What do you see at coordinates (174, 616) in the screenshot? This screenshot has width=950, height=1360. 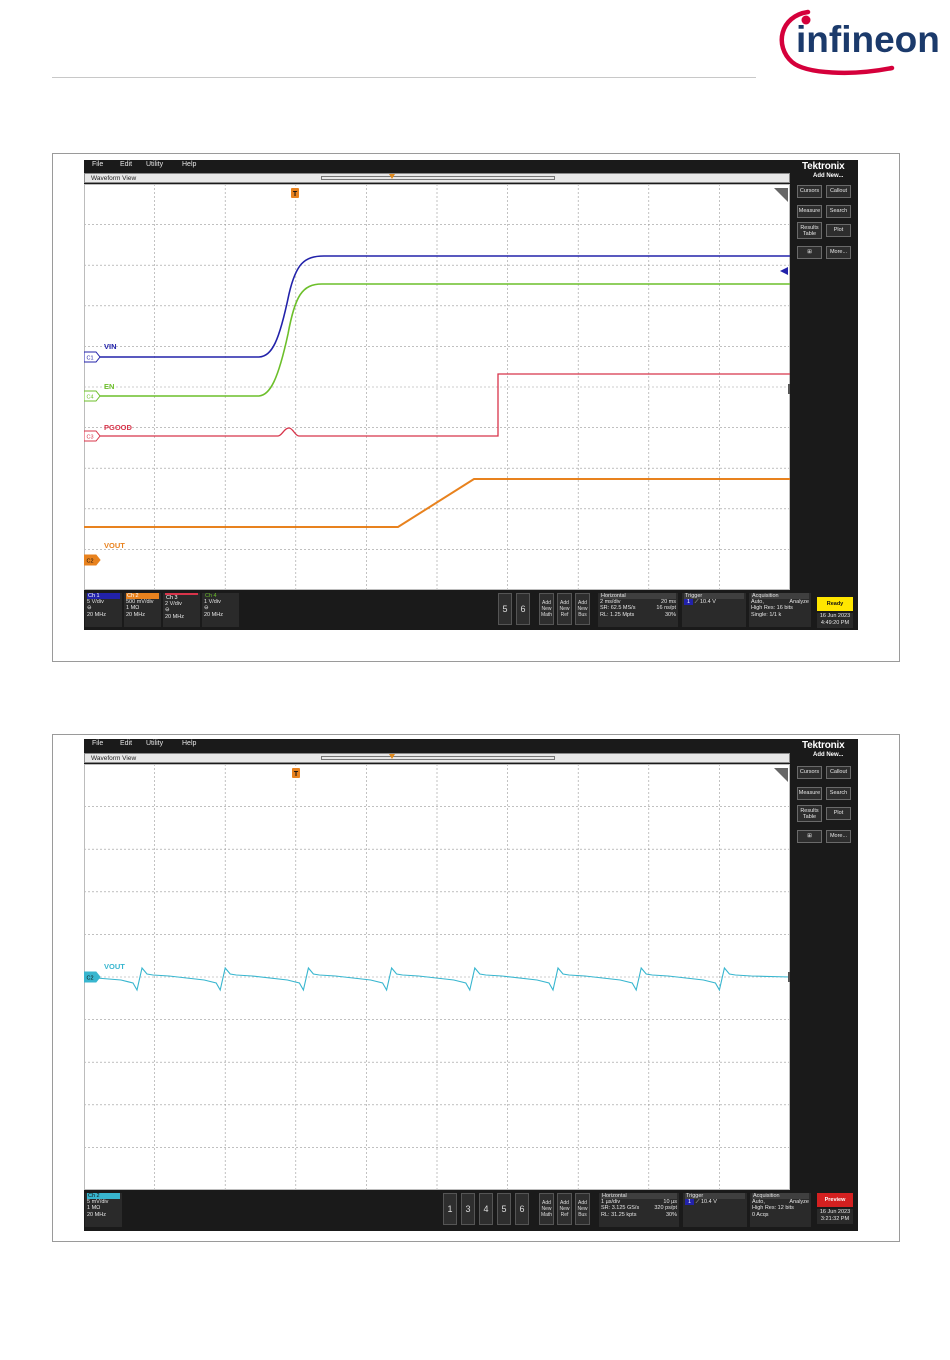 I see `channel-3-bandwidth: 20 MHz` at bounding box center [174, 616].